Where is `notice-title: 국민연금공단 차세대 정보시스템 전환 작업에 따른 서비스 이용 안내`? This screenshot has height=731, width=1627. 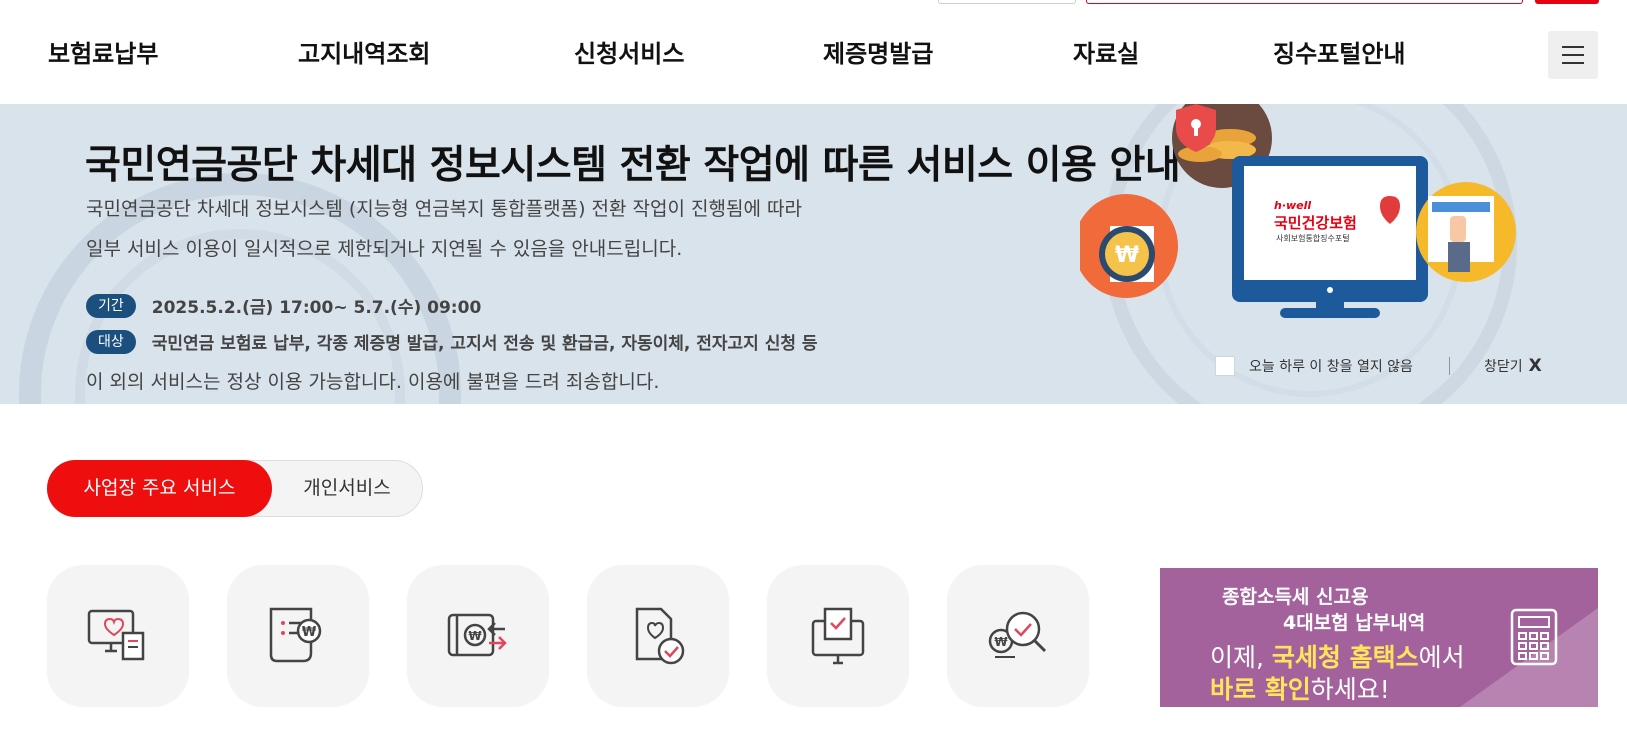
notice-title: 국민연금공단 차세대 정보시스템 전환 작업에 따른 서비스 이용 안내 is located at coordinates (633, 165).